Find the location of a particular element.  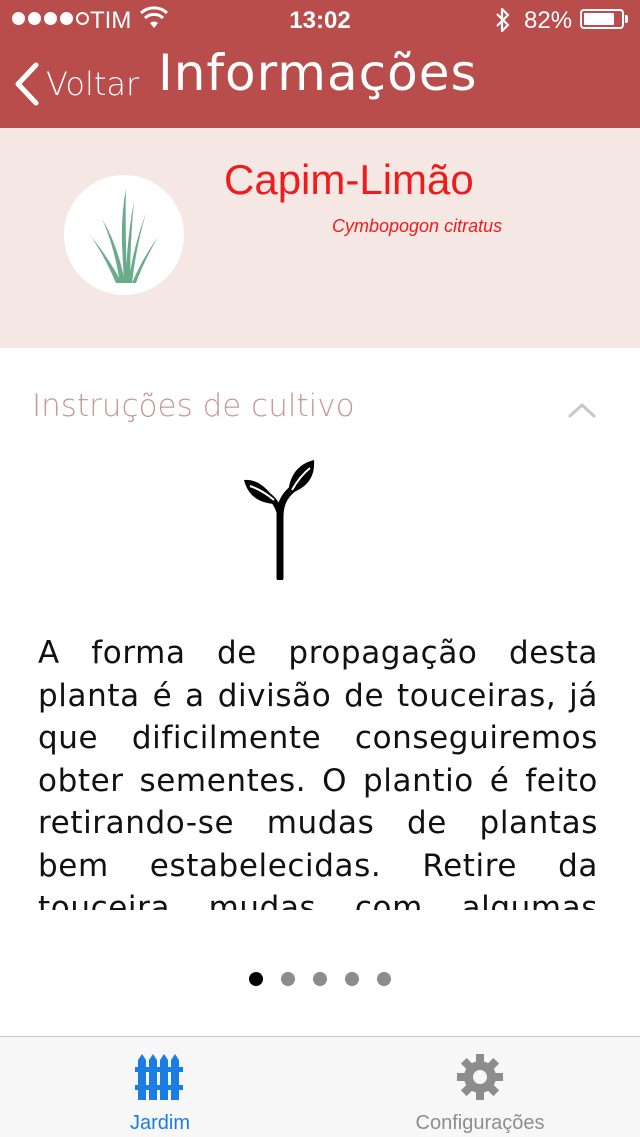

back-button: Voltar is located at coordinates (76, 84).